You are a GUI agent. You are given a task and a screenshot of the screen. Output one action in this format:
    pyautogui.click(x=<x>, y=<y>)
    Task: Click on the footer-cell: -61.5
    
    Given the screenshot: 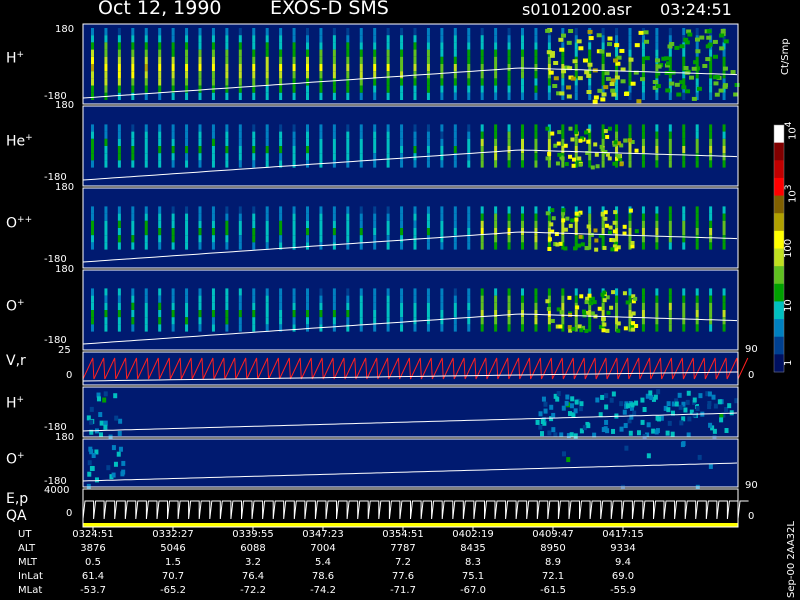 What is the action you would take?
    pyautogui.click(x=553, y=590)
    